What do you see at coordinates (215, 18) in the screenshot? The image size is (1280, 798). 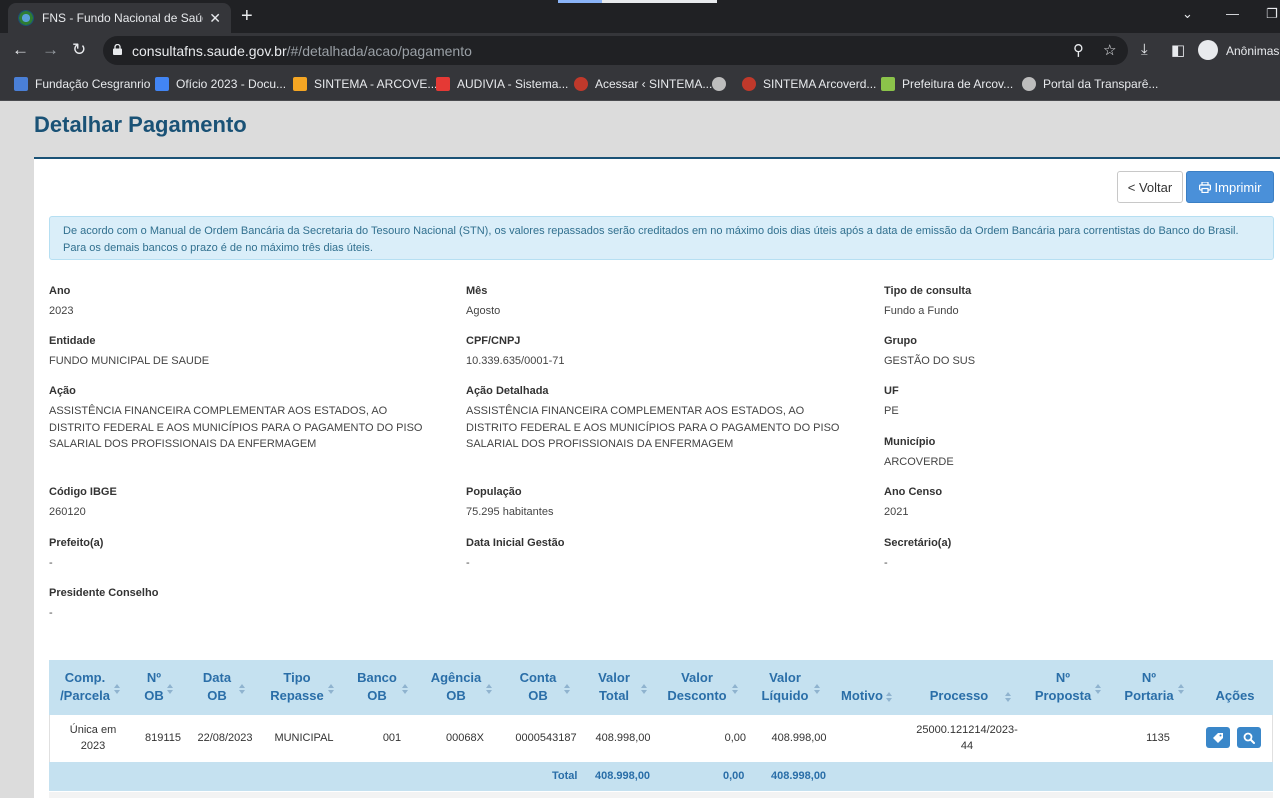 I see `tab-close-icon: ✕` at bounding box center [215, 18].